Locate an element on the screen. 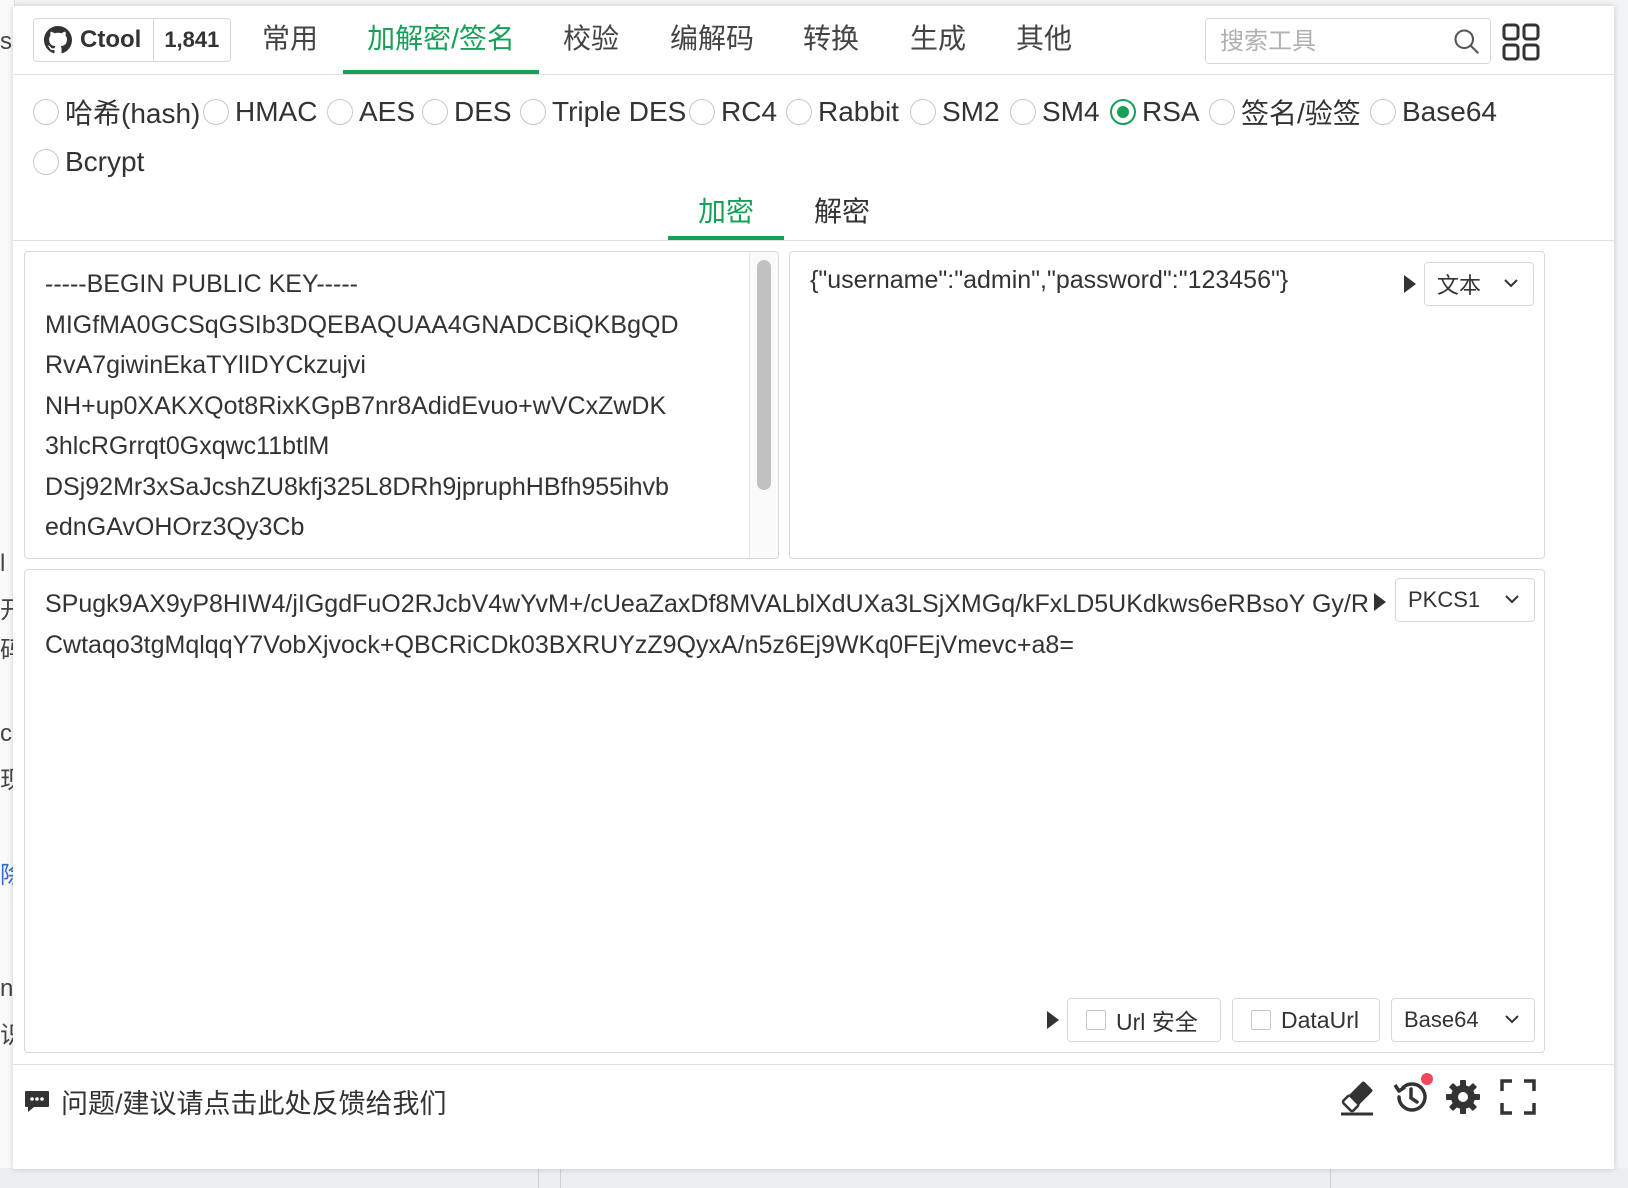 This screenshot has height=1188, width=1628. data-url-checkbox: DataUrl is located at coordinates (1306, 1020).